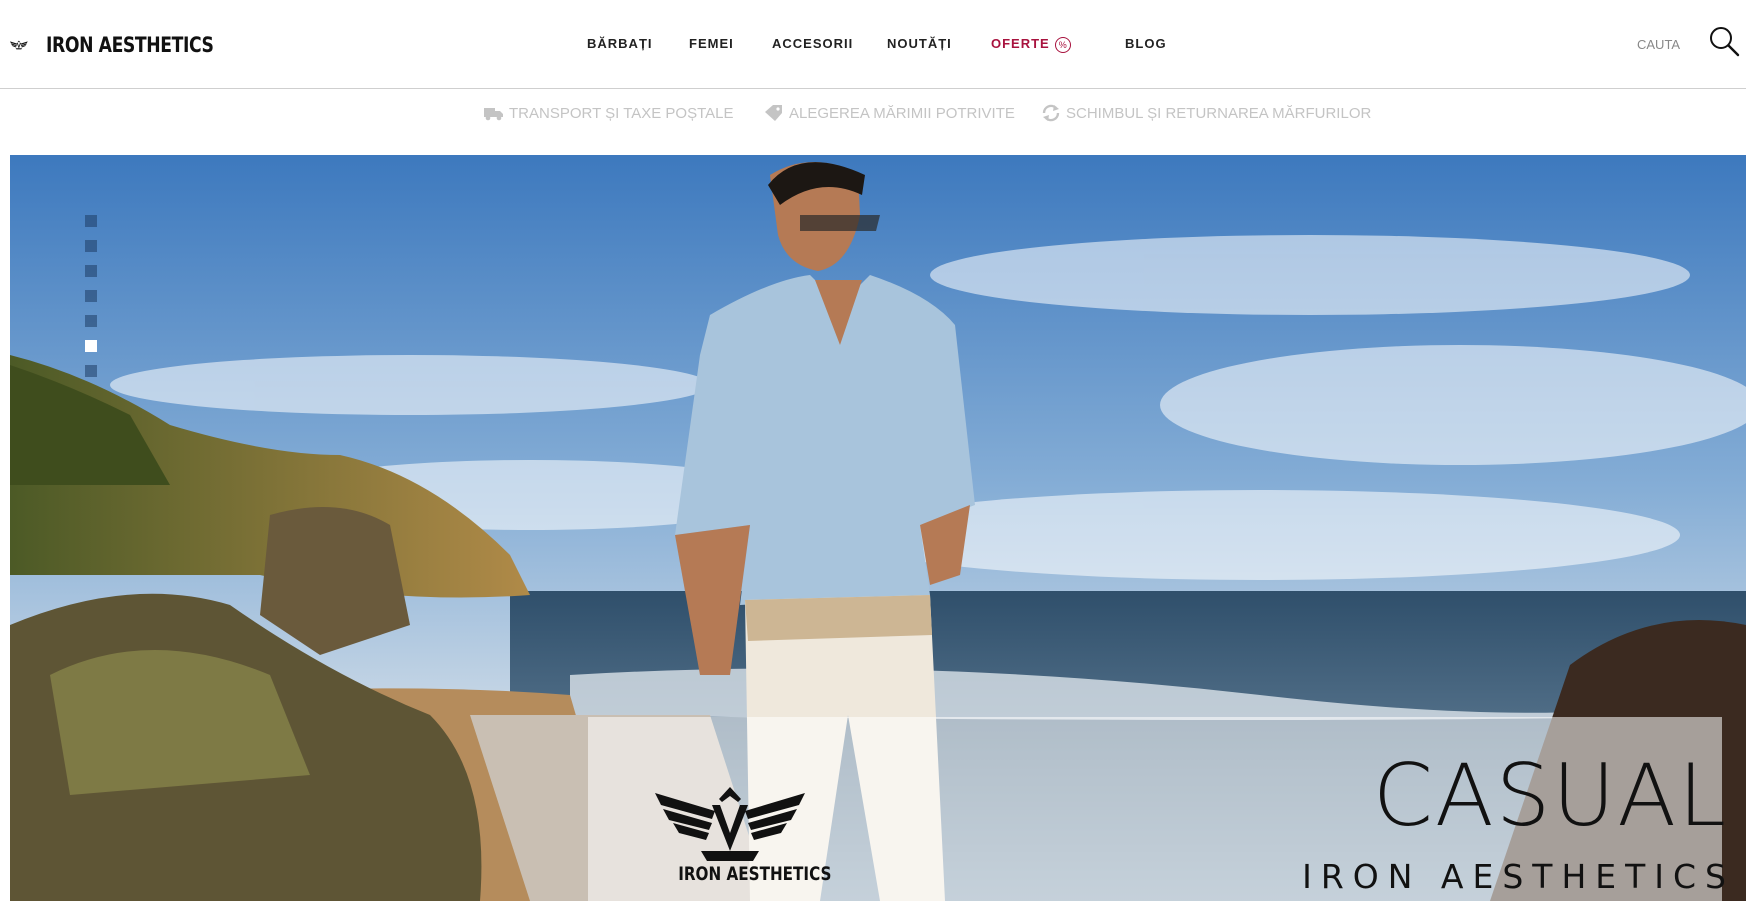 The height and width of the screenshot is (901, 1746). Describe the element at coordinates (711, 43) in the screenshot. I see `nav-item-femei: FEMEI` at that location.